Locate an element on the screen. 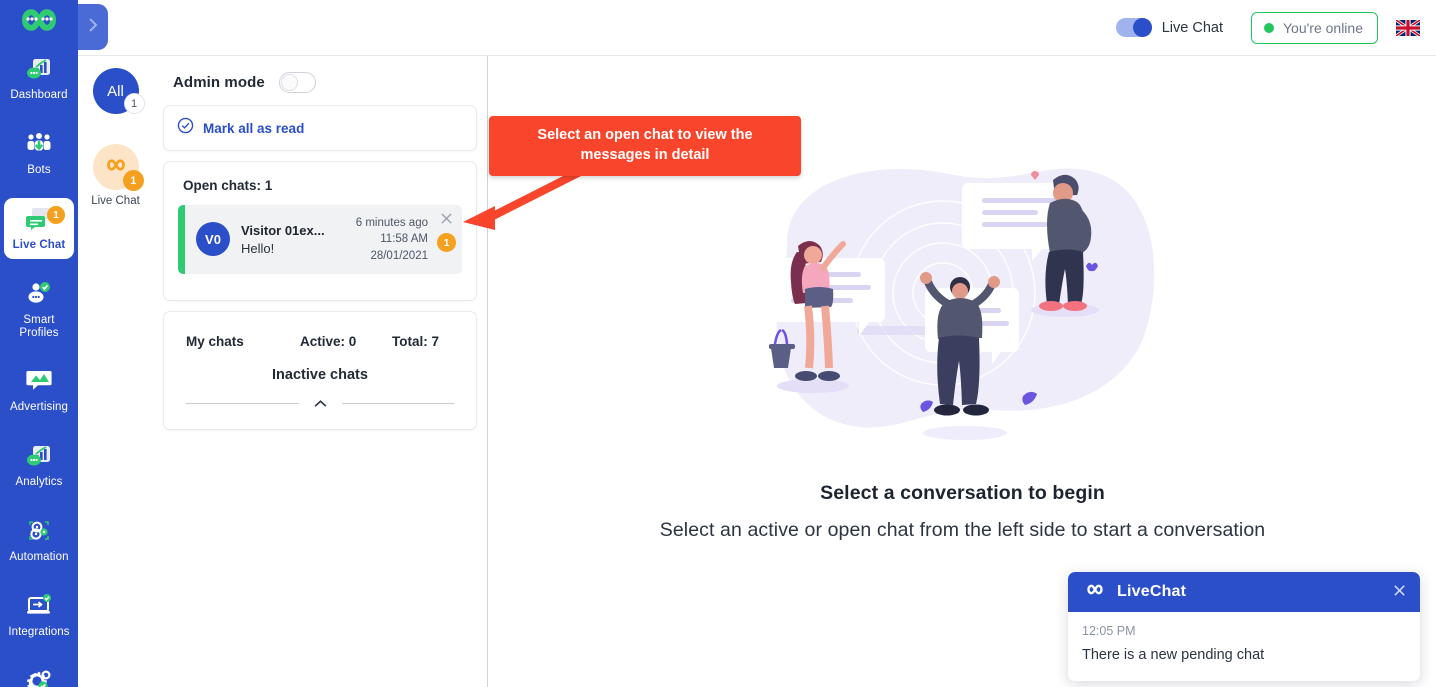 The width and height of the screenshot is (1436, 687). sidebar-item-label: Integrations is located at coordinates (39, 632).